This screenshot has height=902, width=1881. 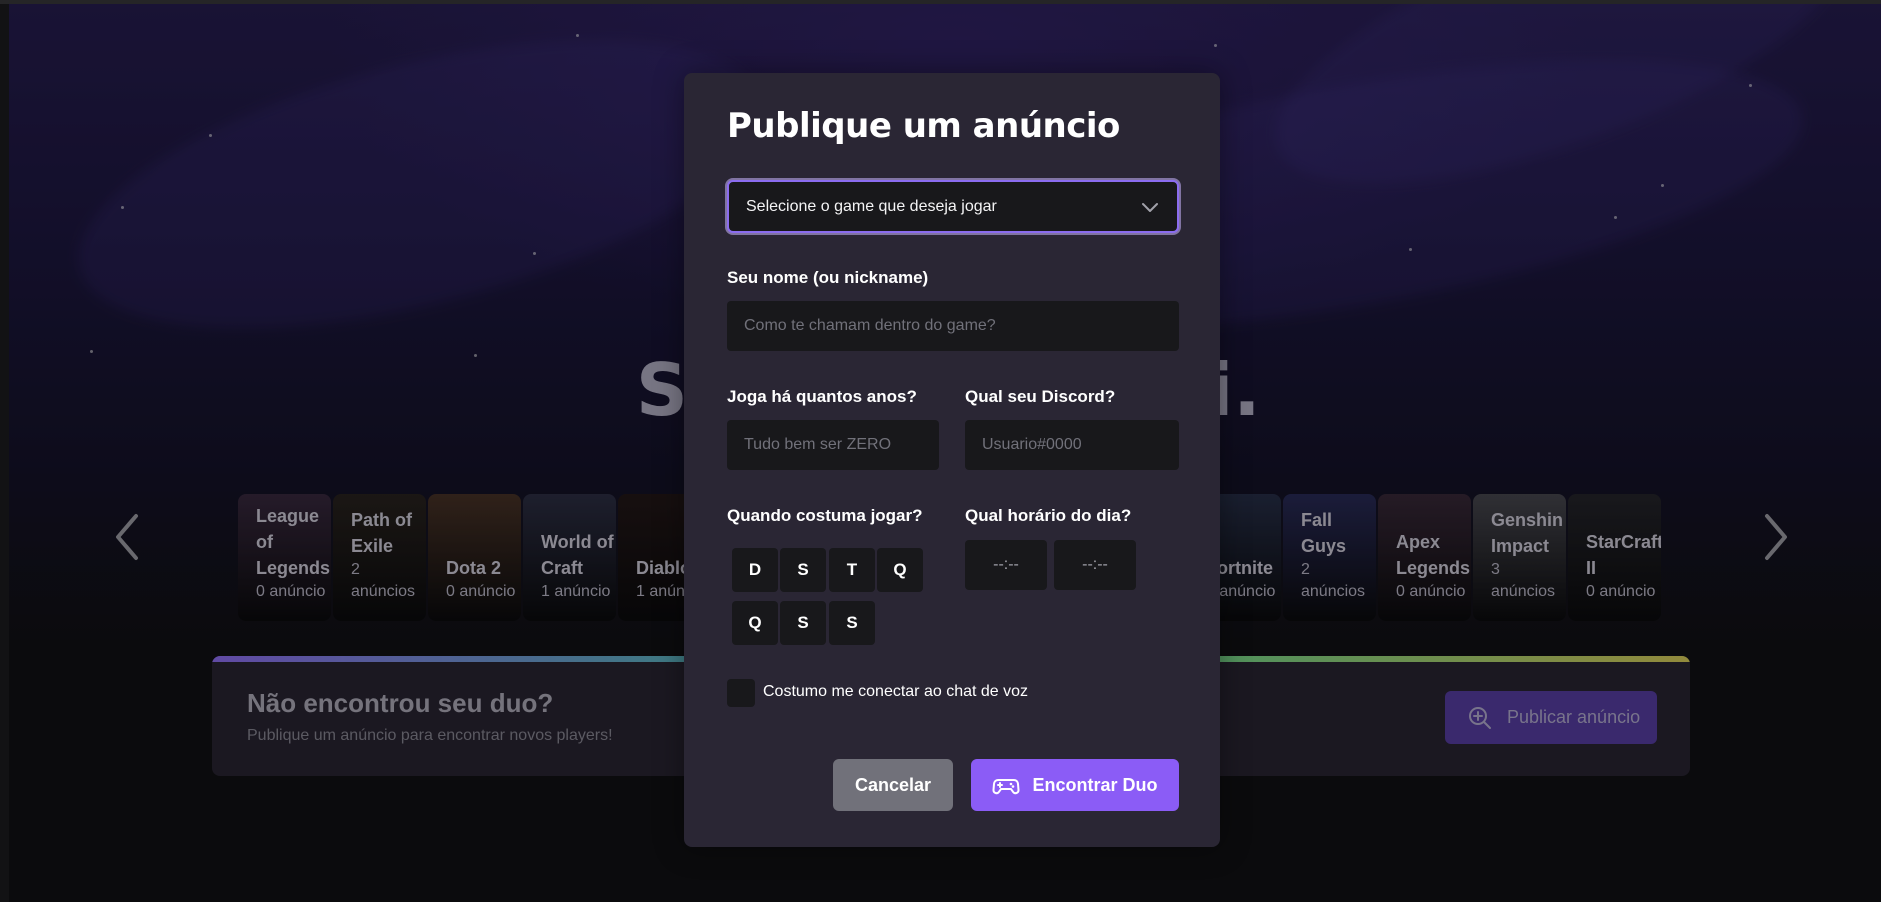 What do you see at coordinates (803, 623) in the screenshot?
I see `day-toggle-friday: S` at bounding box center [803, 623].